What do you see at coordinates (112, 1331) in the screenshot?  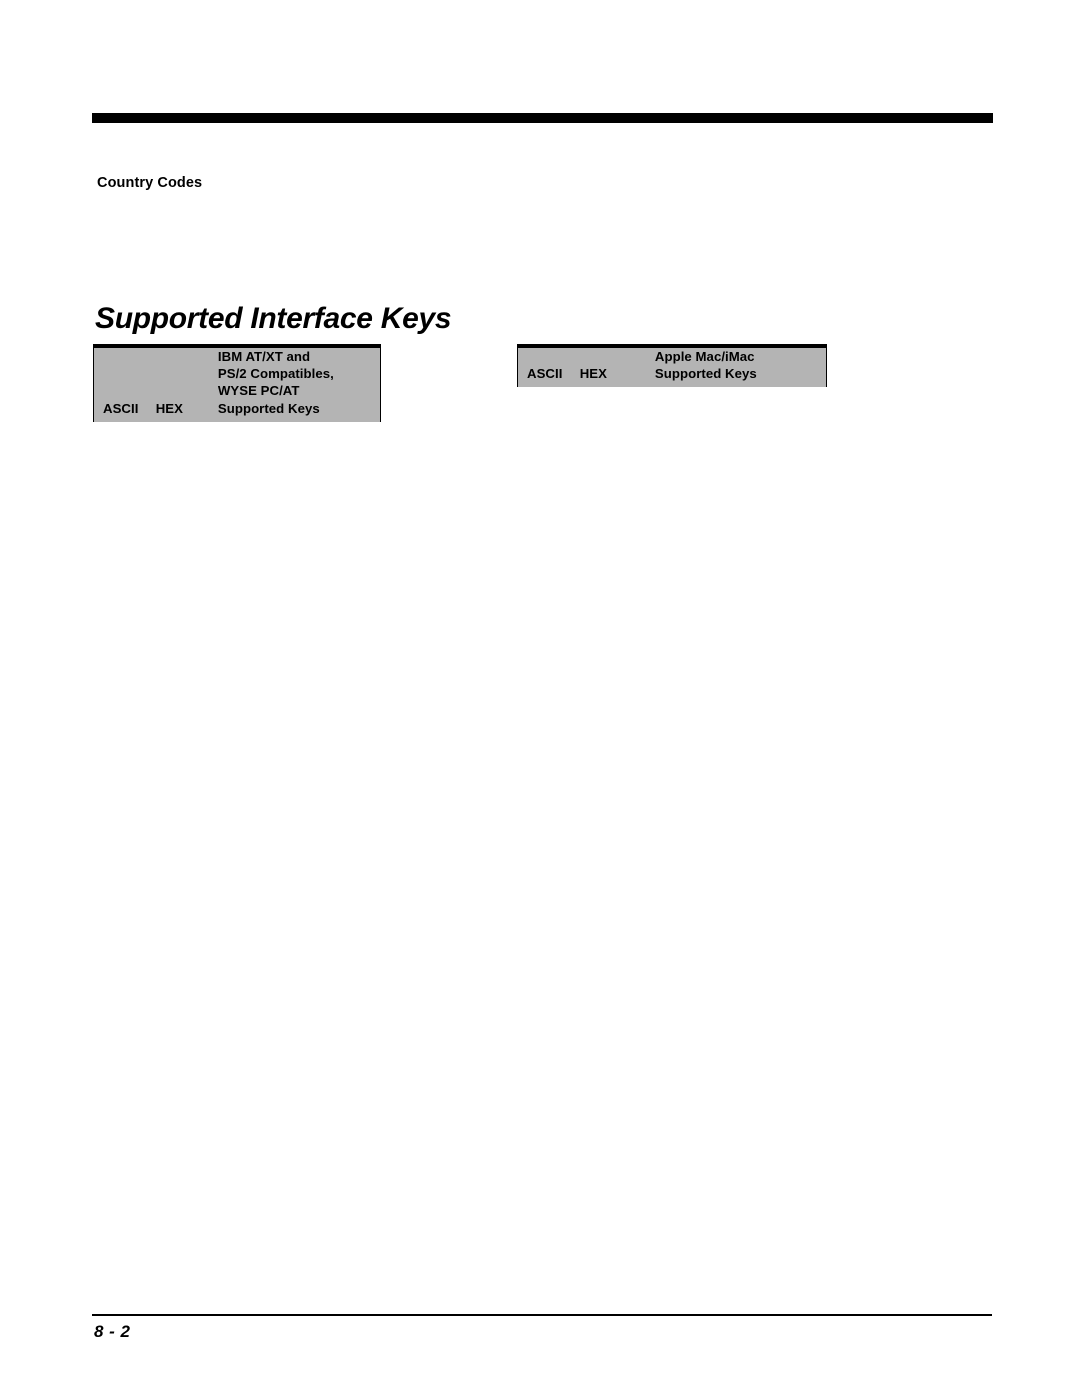 I see `page-number: 8 - 2` at bounding box center [112, 1331].